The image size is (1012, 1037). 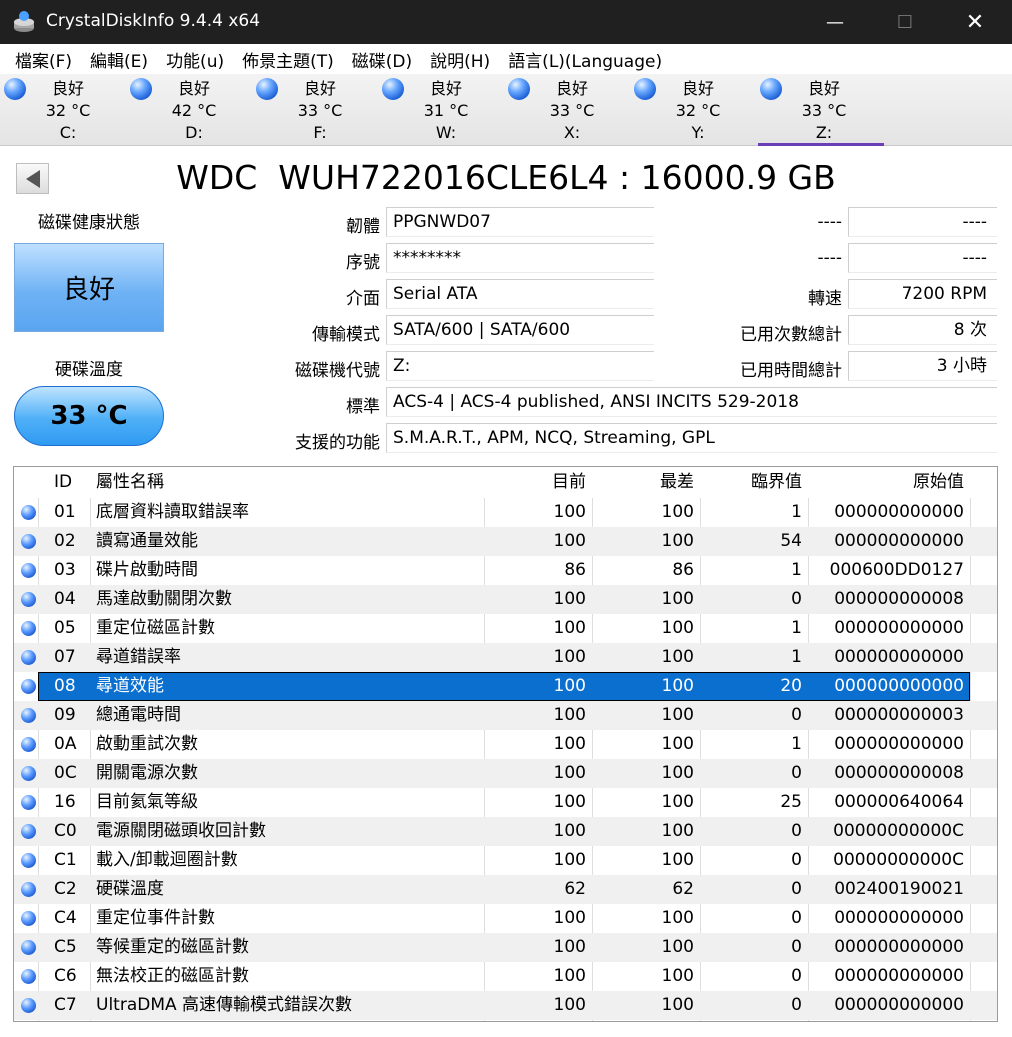 I want to click on table-row: 03 碟片啟動時間 86 86 1 000600DD0127, so click(x=505, y=570).